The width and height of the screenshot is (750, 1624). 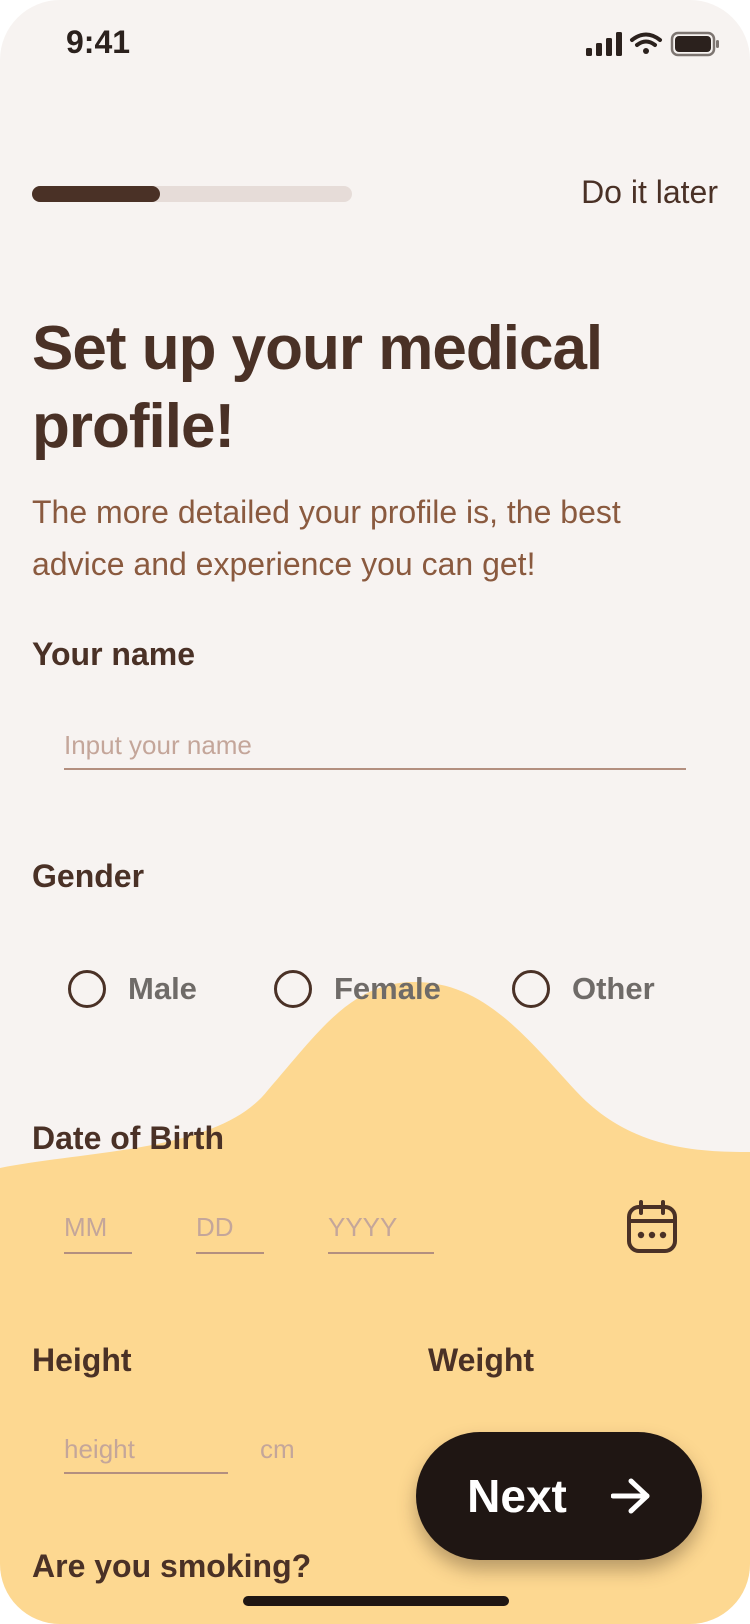 What do you see at coordinates (98, 42) in the screenshot?
I see `status-time: 9:41` at bounding box center [98, 42].